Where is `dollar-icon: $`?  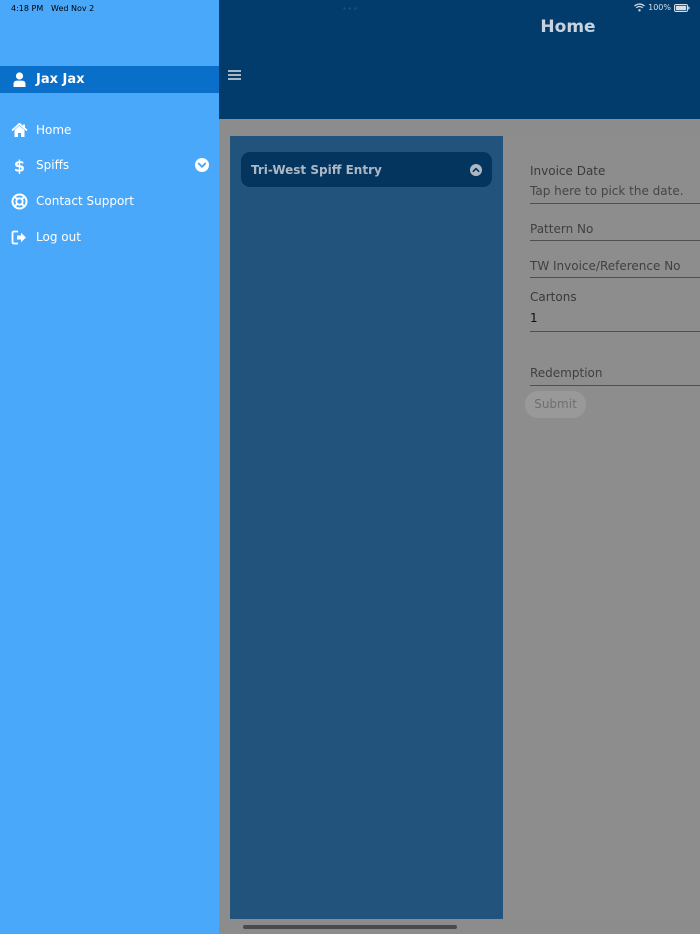
dollar-icon: $ is located at coordinates (19, 165).